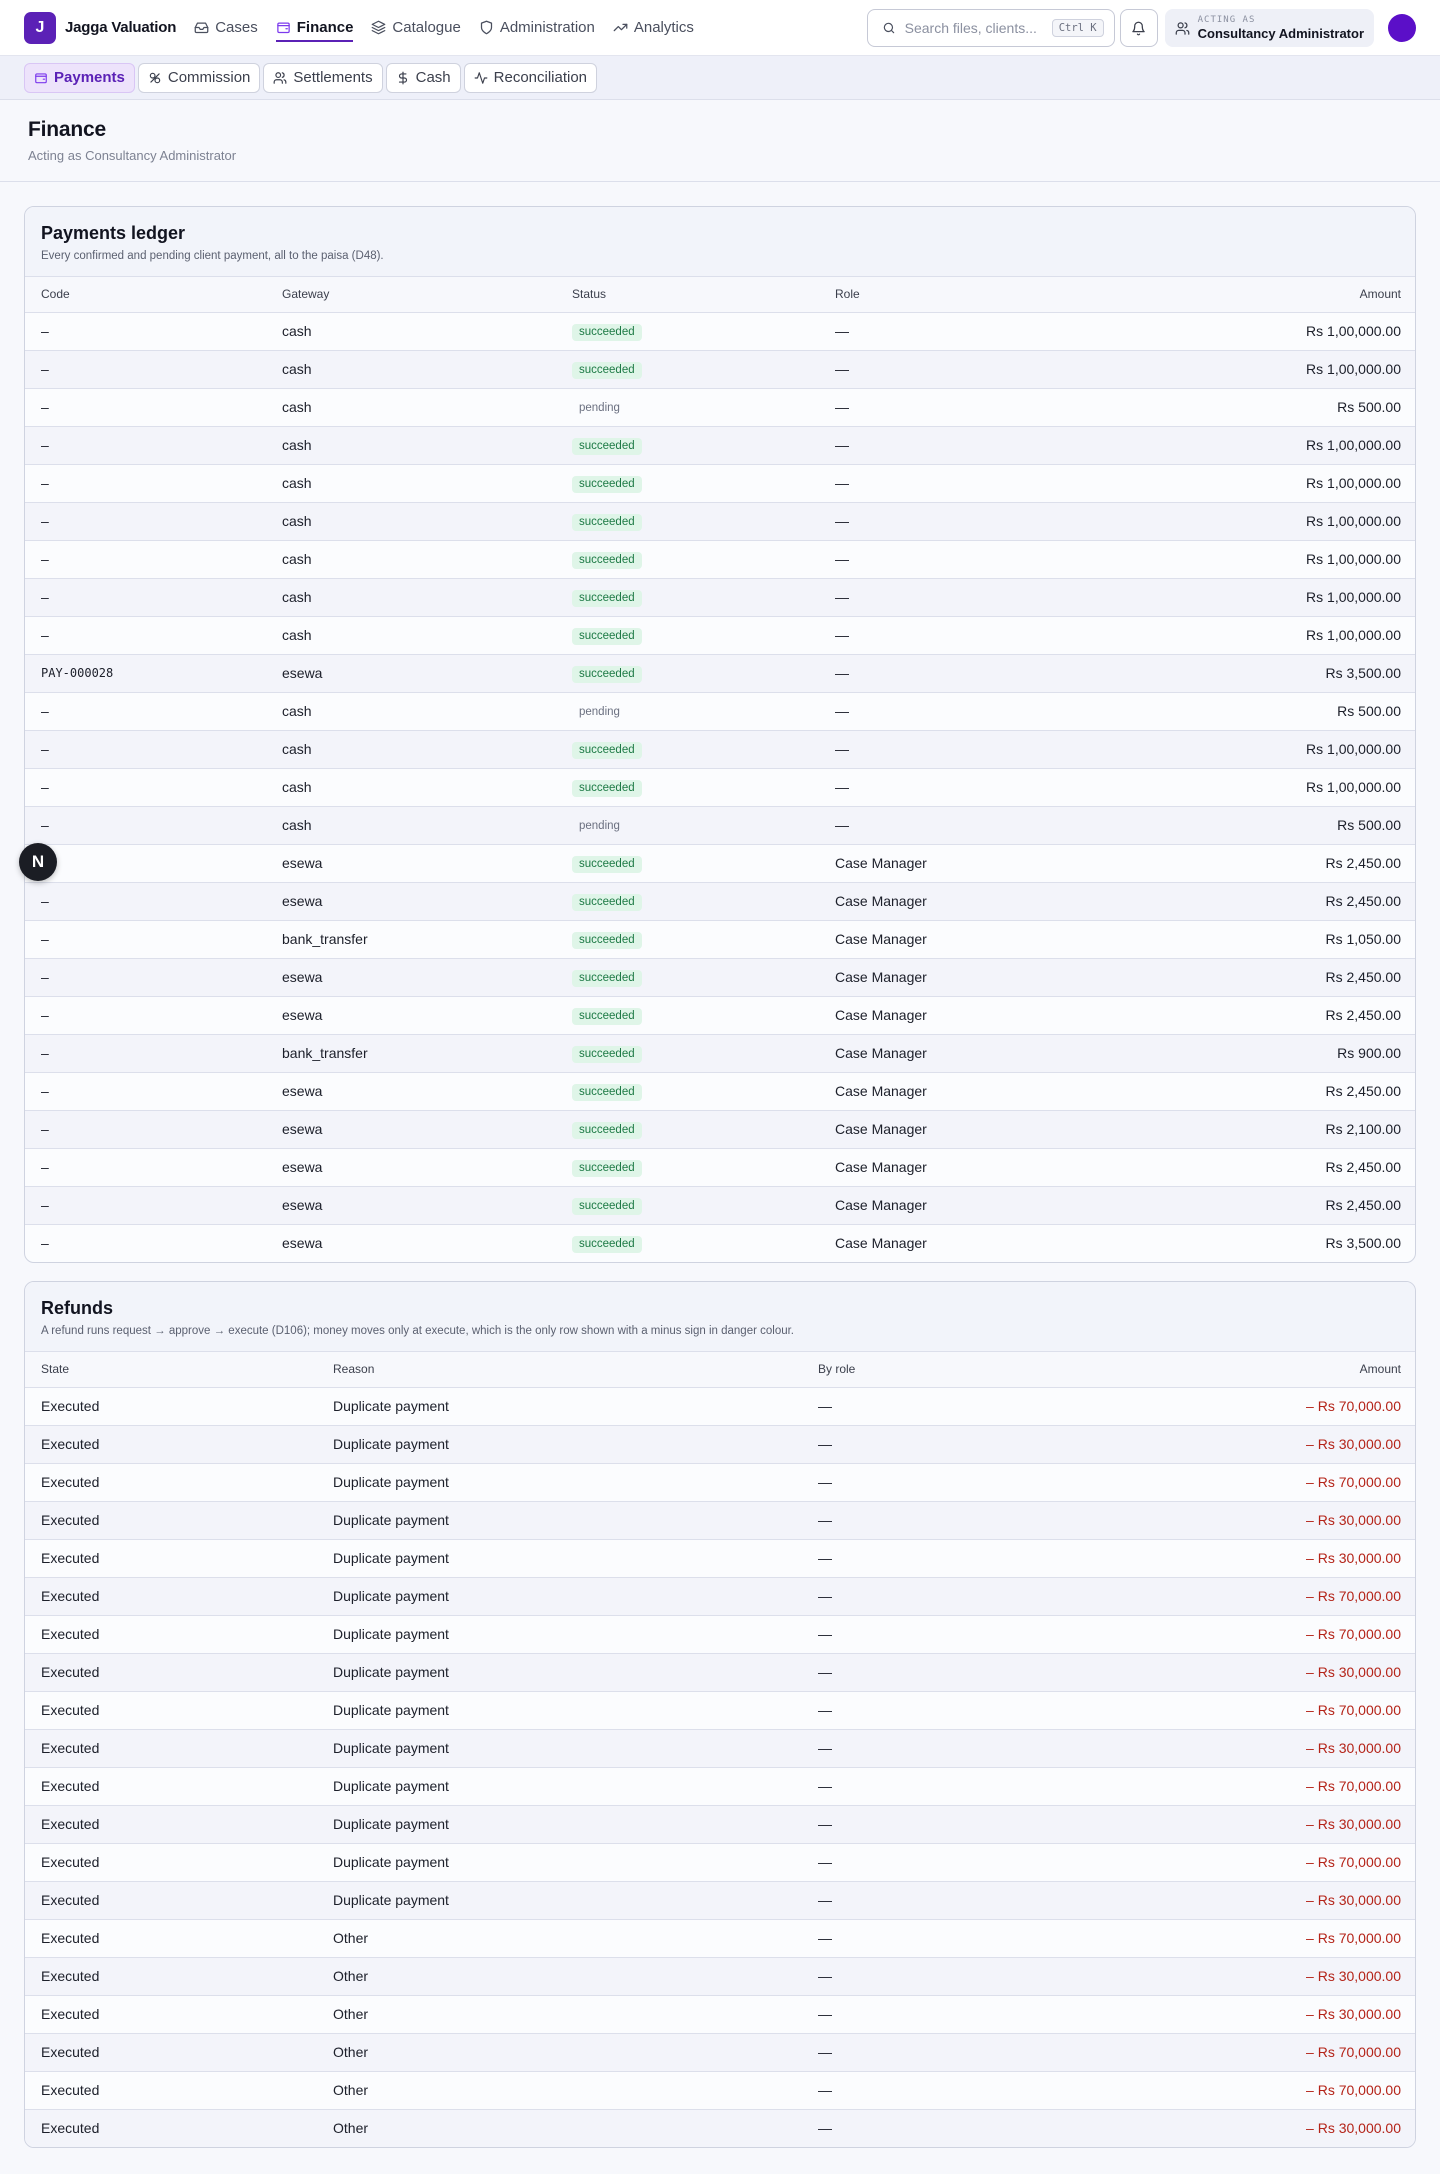 The height and width of the screenshot is (2174, 1440). What do you see at coordinates (663, 27) in the screenshot?
I see `nav-item-label: Analytics` at bounding box center [663, 27].